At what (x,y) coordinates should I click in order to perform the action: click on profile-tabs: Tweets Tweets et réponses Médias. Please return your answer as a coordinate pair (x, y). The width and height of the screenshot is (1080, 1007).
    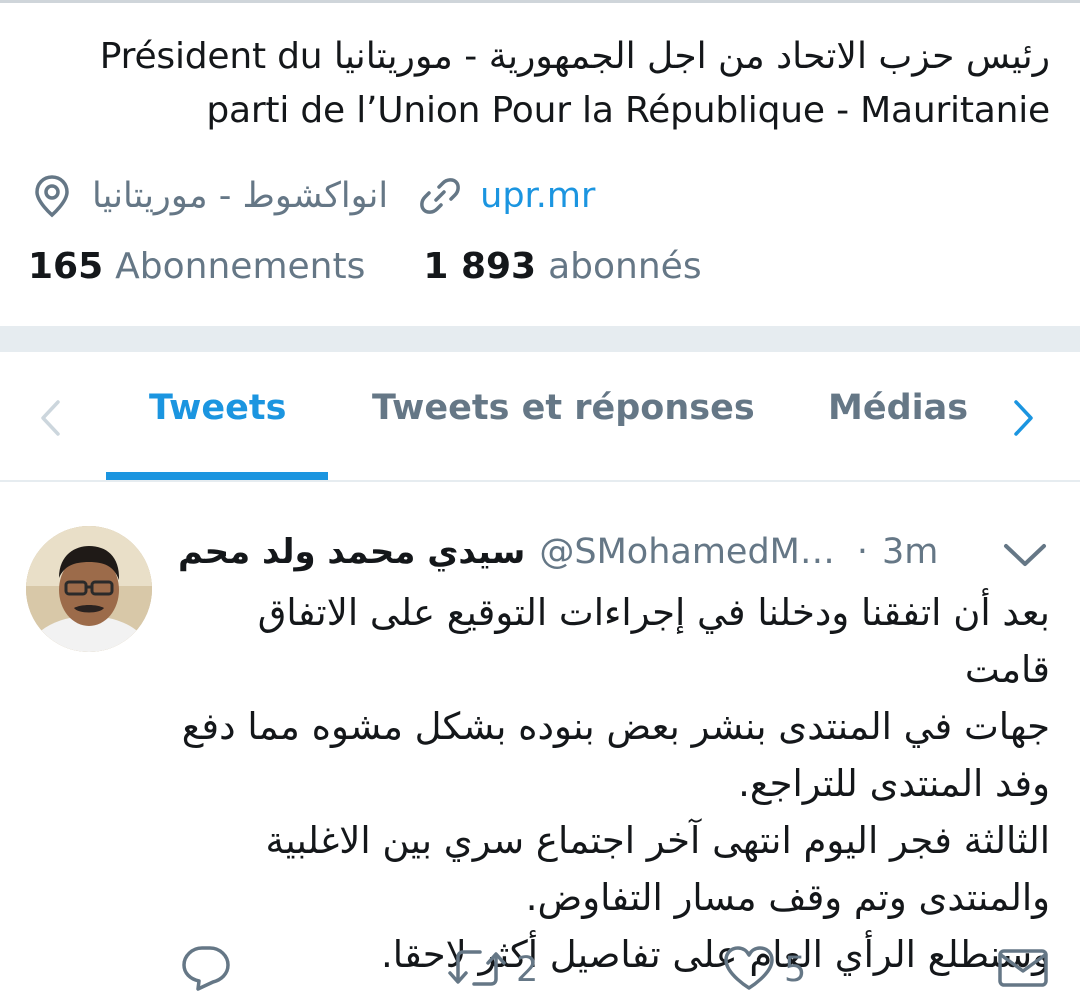
    Looking at the image, I should click on (540, 417).